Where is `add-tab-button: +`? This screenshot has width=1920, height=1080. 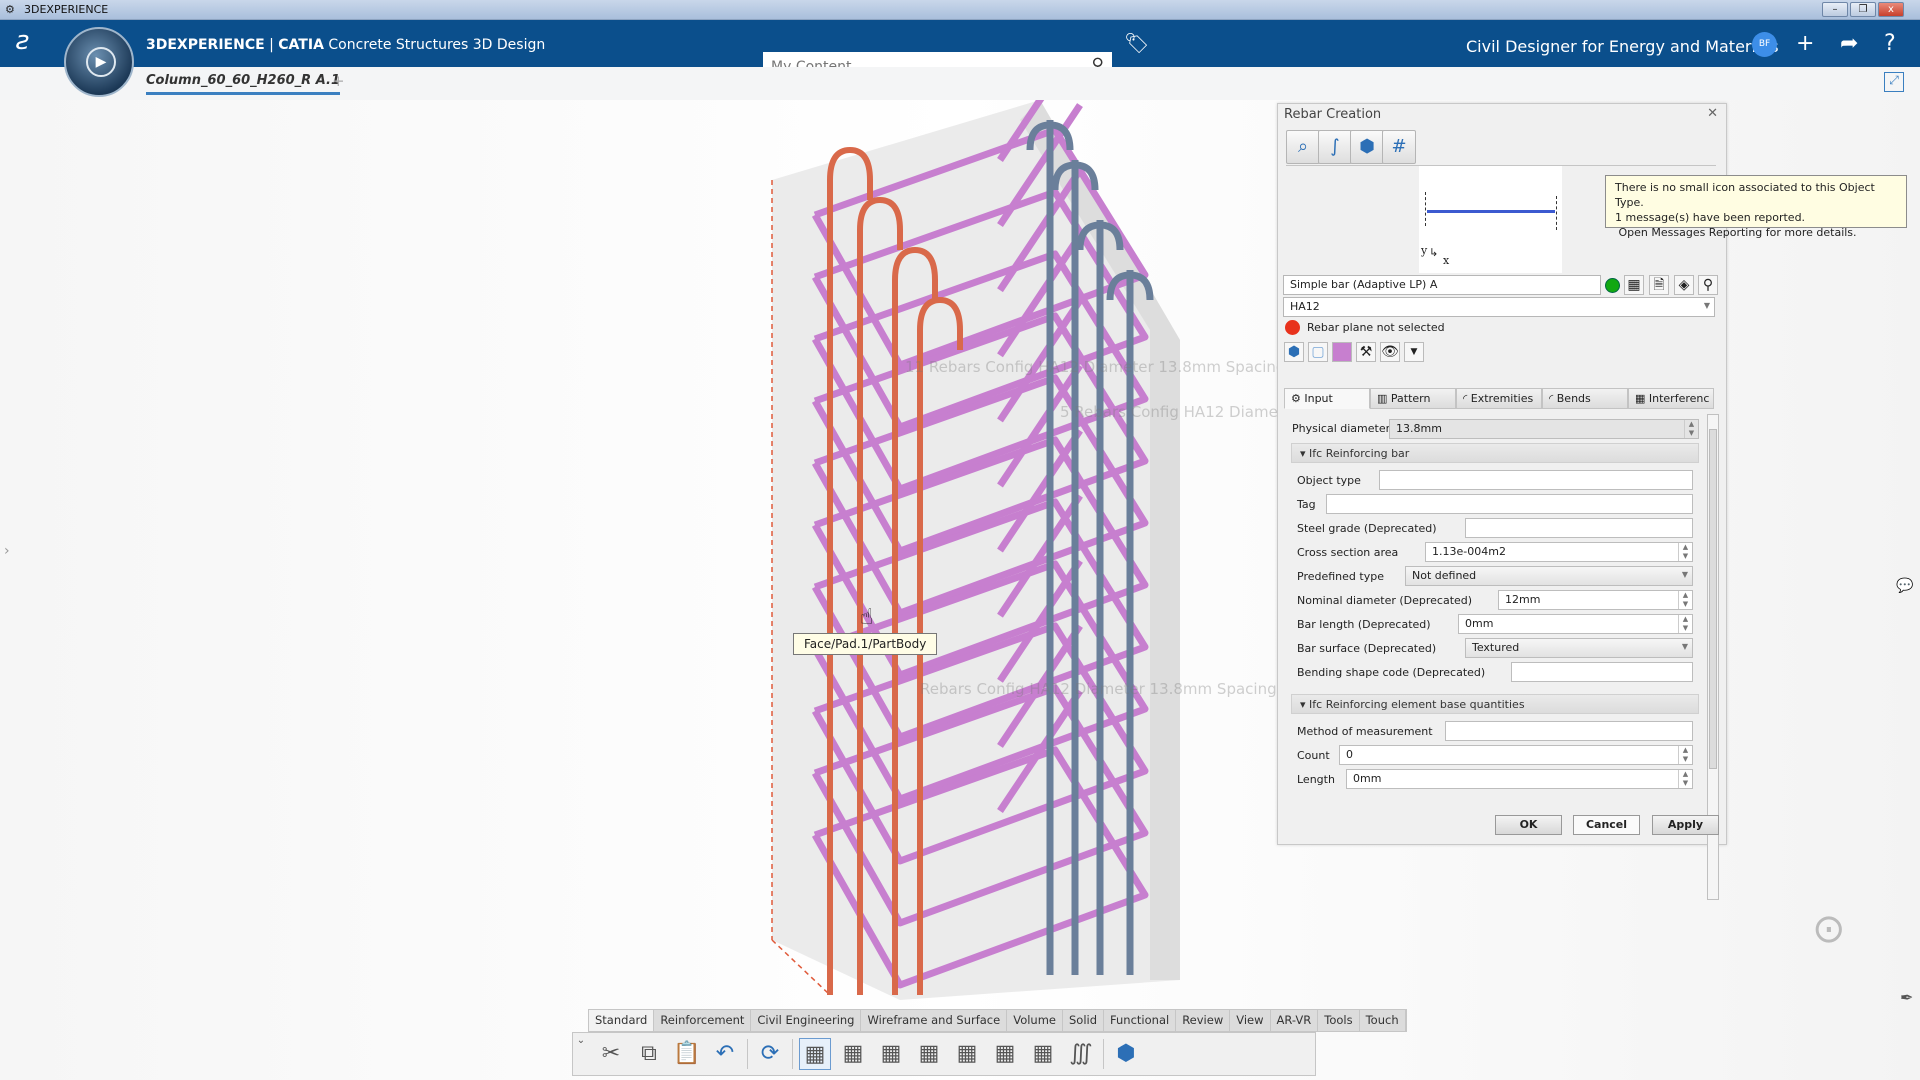 add-tab-button: + is located at coordinates (338, 81).